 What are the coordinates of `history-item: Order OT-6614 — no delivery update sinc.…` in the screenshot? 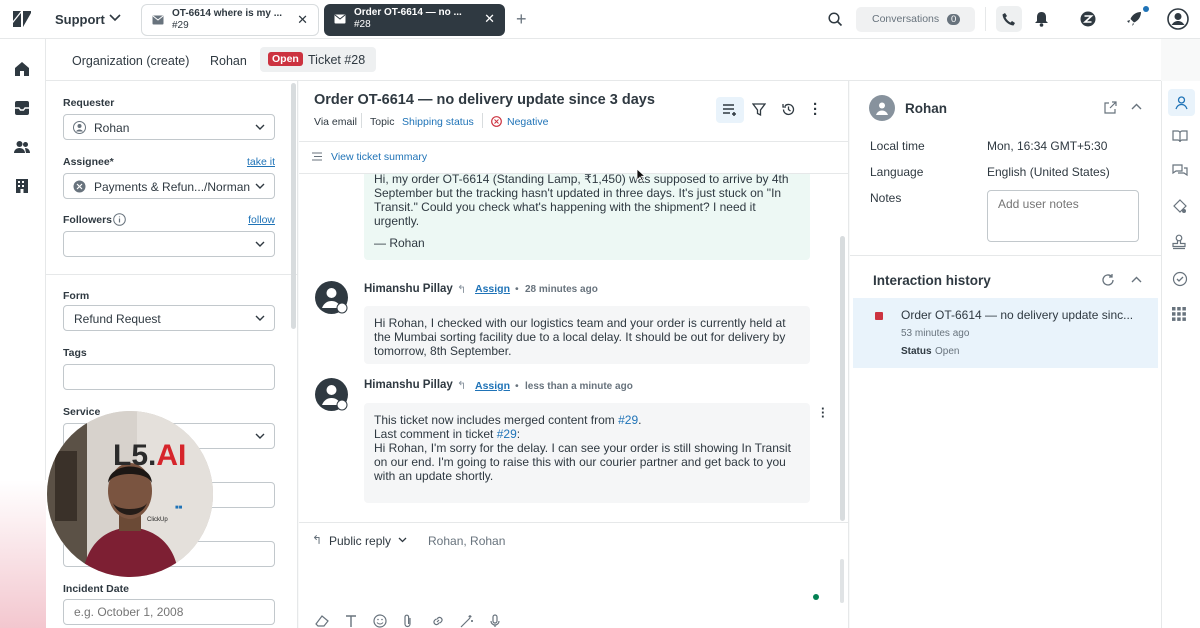 It's located at (1005, 333).